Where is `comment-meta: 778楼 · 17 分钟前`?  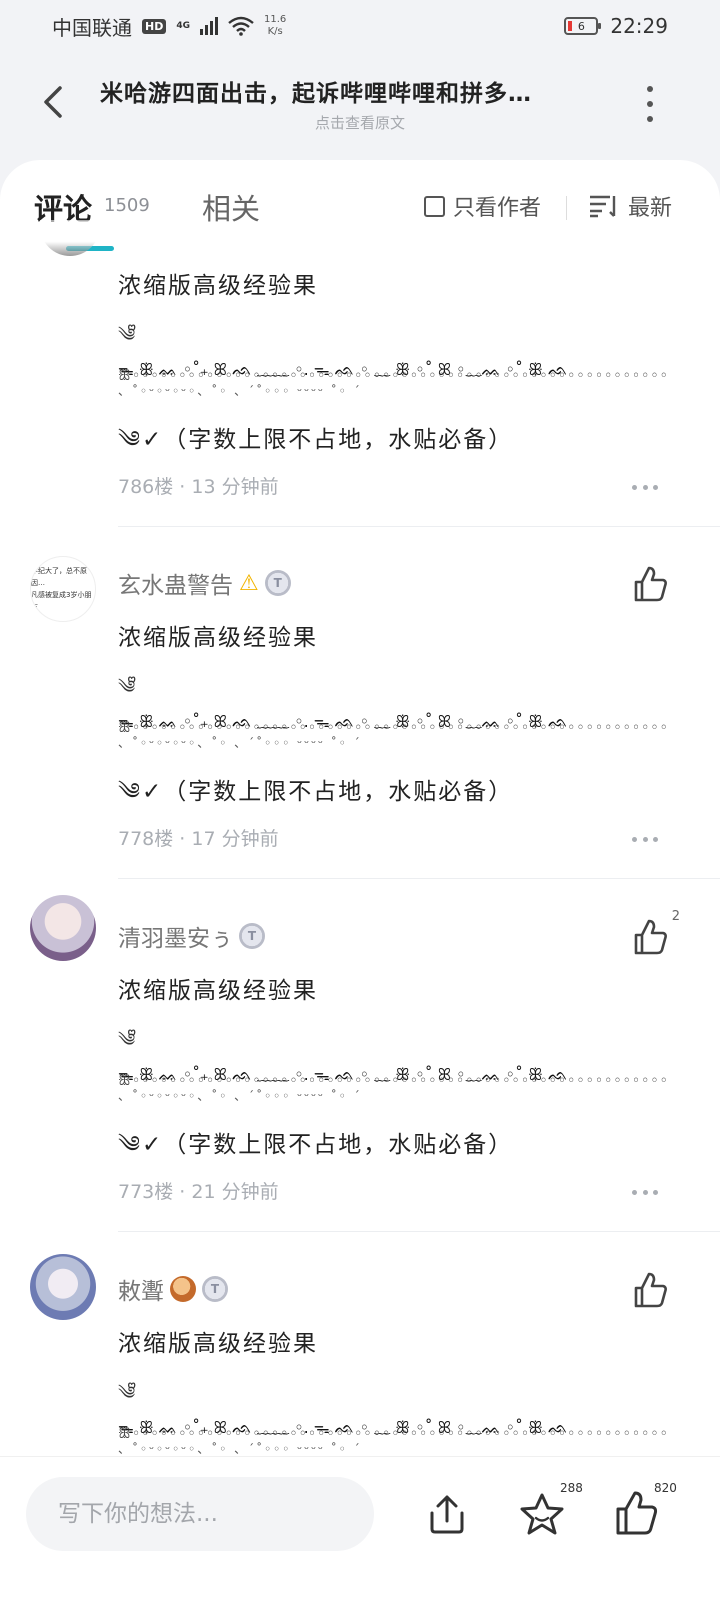 comment-meta: 778楼 · 17 分钟前 is located at coordinates (198, 839).